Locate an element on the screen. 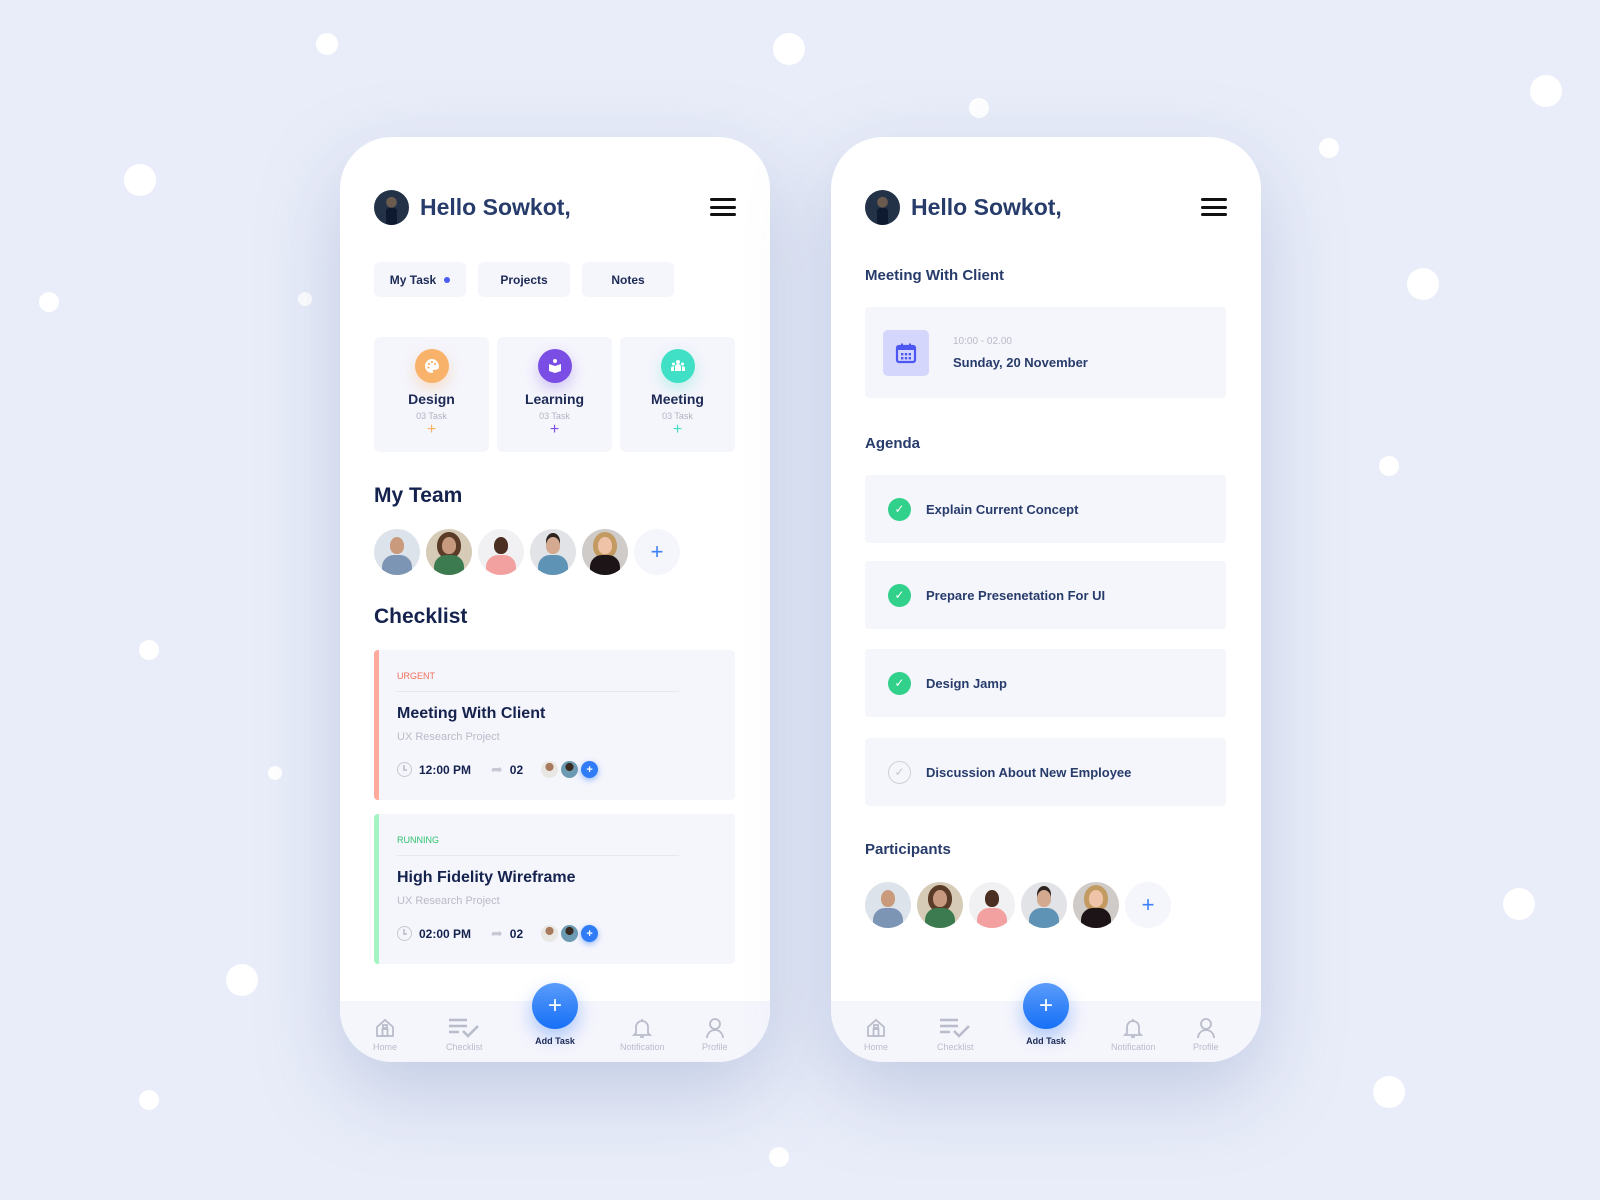 This screenshot has width=1600, height=1200. active-dot-icon is located at coordinates (447, 279).